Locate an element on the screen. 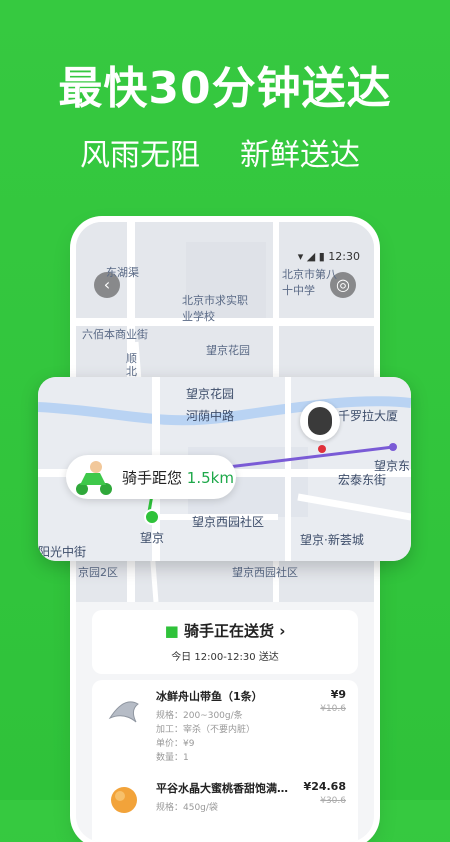 The width and height of the screenshot is (450, 842). rider-text: 骑手距您 is located at coordinates (152, 478).